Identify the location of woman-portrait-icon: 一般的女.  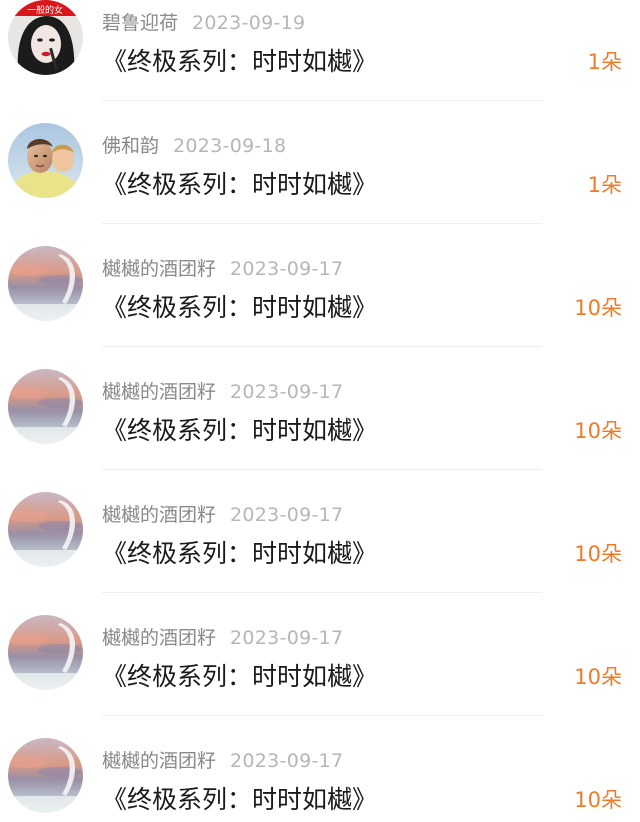
(45, 37).